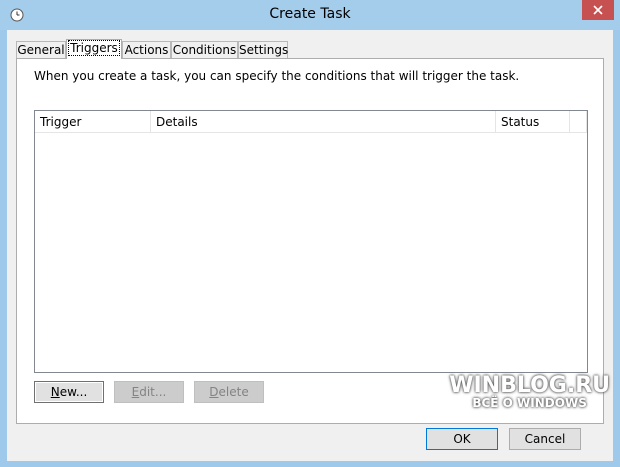 The height and width of the screenshot is (467, 620). I want to click on window-title: Create Task, so click(310, 14).